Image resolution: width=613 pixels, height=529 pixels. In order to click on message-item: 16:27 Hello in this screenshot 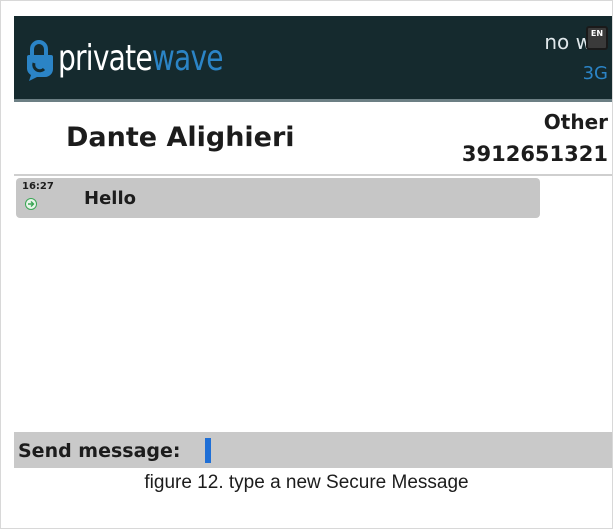, I will do `click(278, 198)`.